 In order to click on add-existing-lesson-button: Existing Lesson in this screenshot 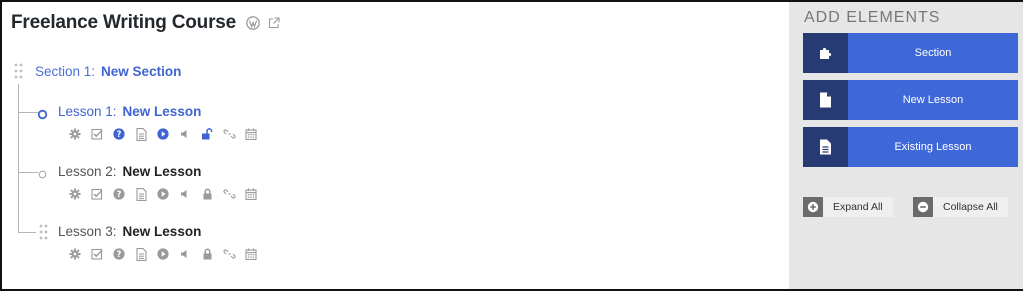, I will do `click(910, 147)`.